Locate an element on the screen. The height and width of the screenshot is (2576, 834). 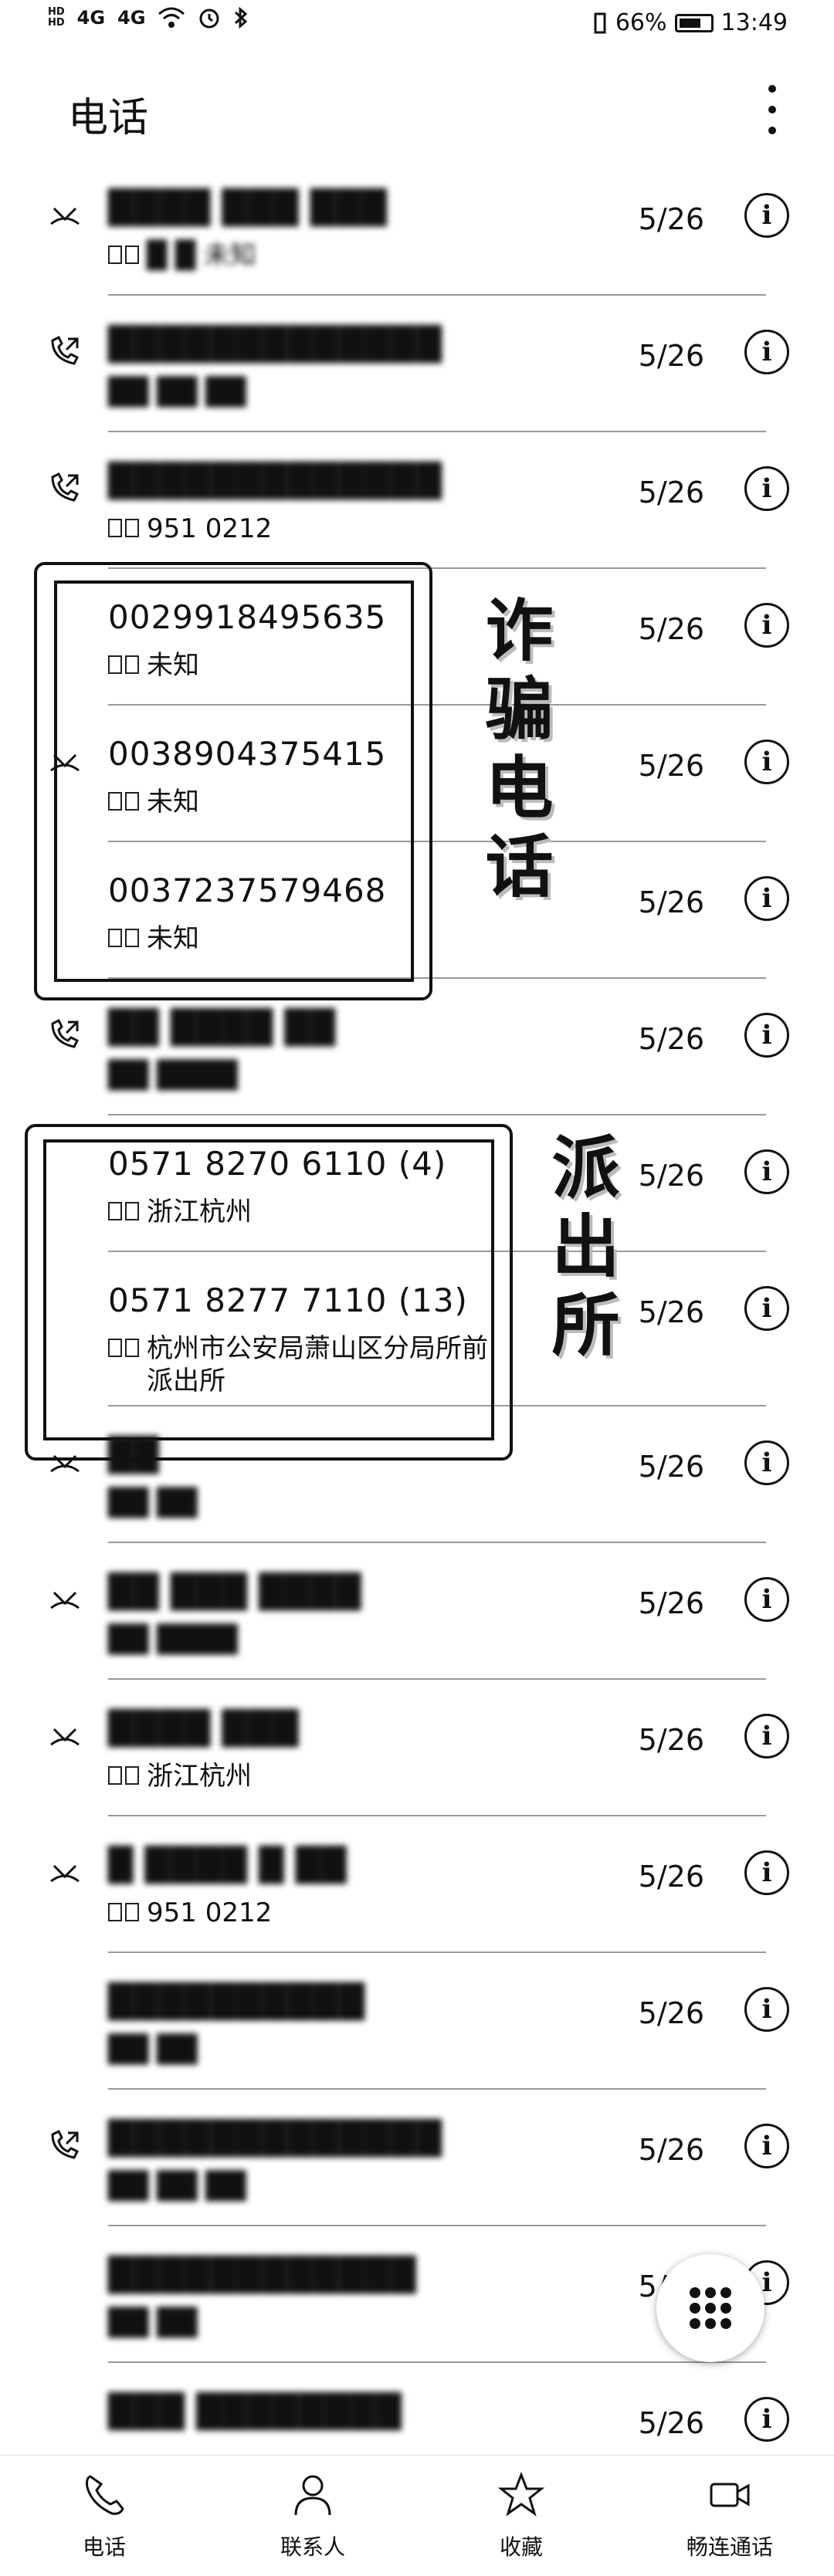
star-icon is located at coordinates (521, 2494).